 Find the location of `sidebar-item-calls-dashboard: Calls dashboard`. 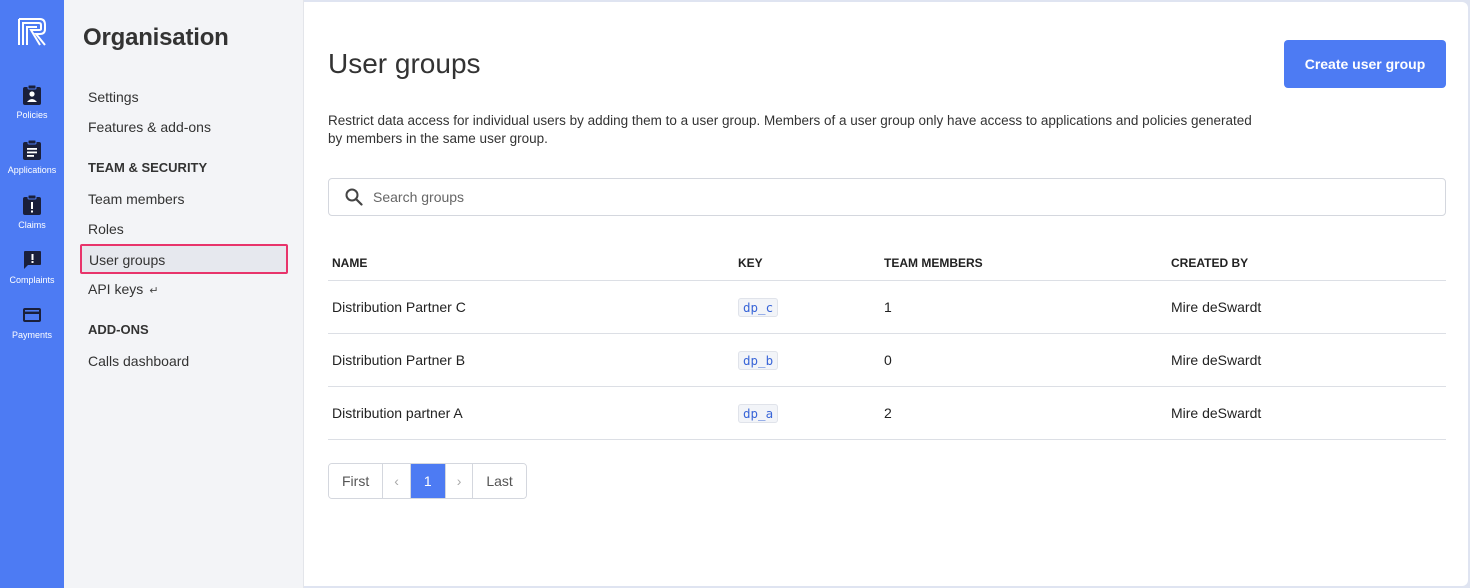

sidebar-item-calls-dashboard: Calls dashboard is located at coordinates (183, 361).